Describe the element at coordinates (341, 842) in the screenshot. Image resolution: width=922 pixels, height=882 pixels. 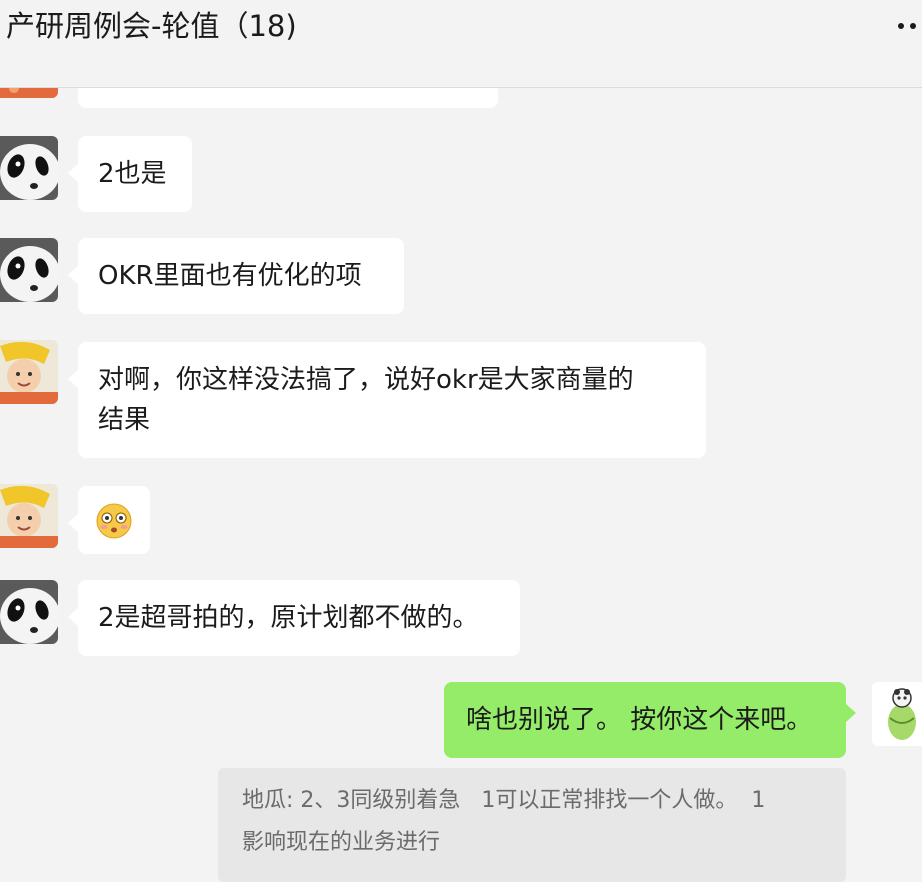
I see `quoted-text-line2: 影响现在的业务进行` at that location.